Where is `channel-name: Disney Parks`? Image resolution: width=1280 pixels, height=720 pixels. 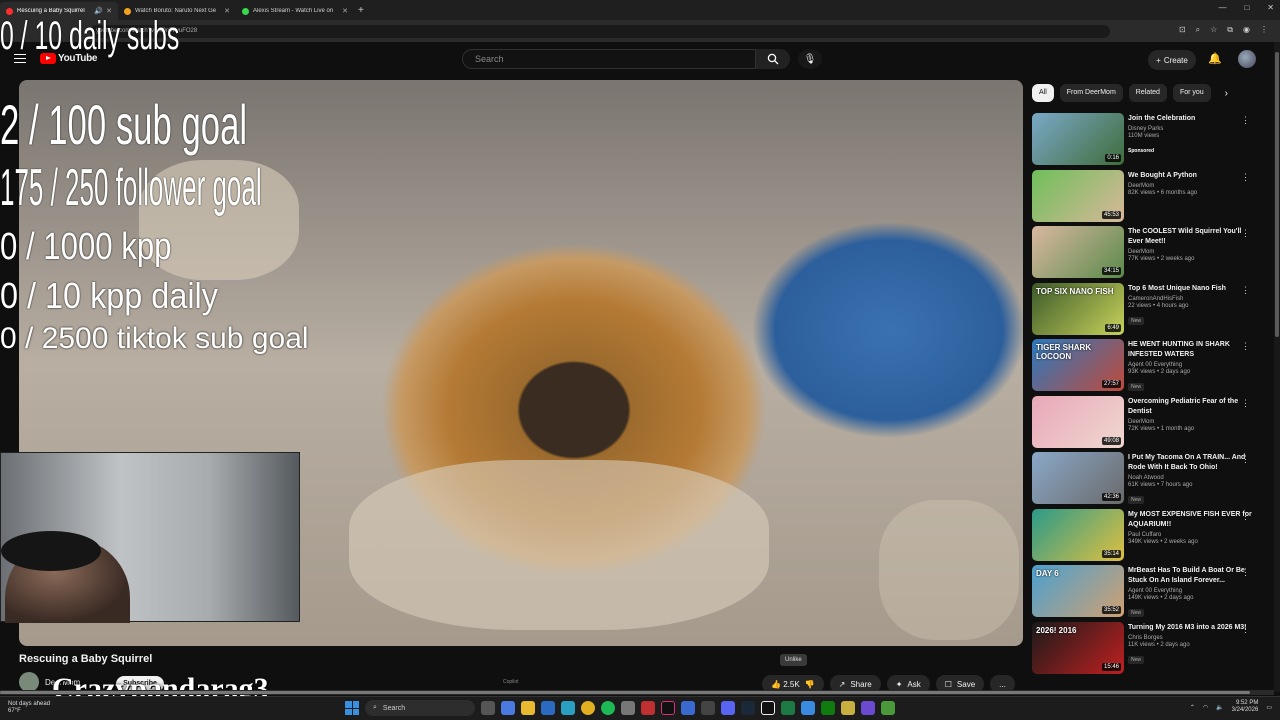
channel-name: Disney Parks is located at coordinates (1190, 129).